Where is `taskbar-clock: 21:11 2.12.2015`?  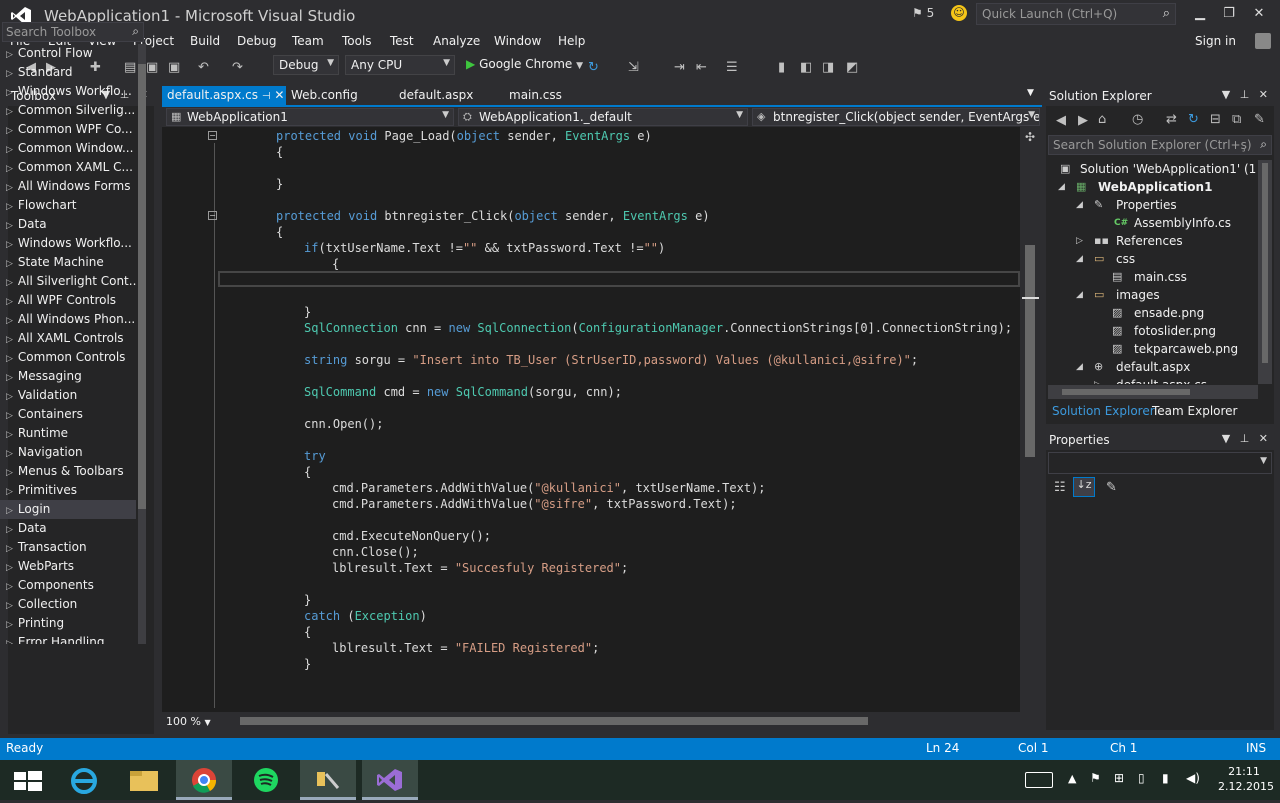
taskbar-clock: 21:11 2.12.2015 is located at coordinates (1246, 779).